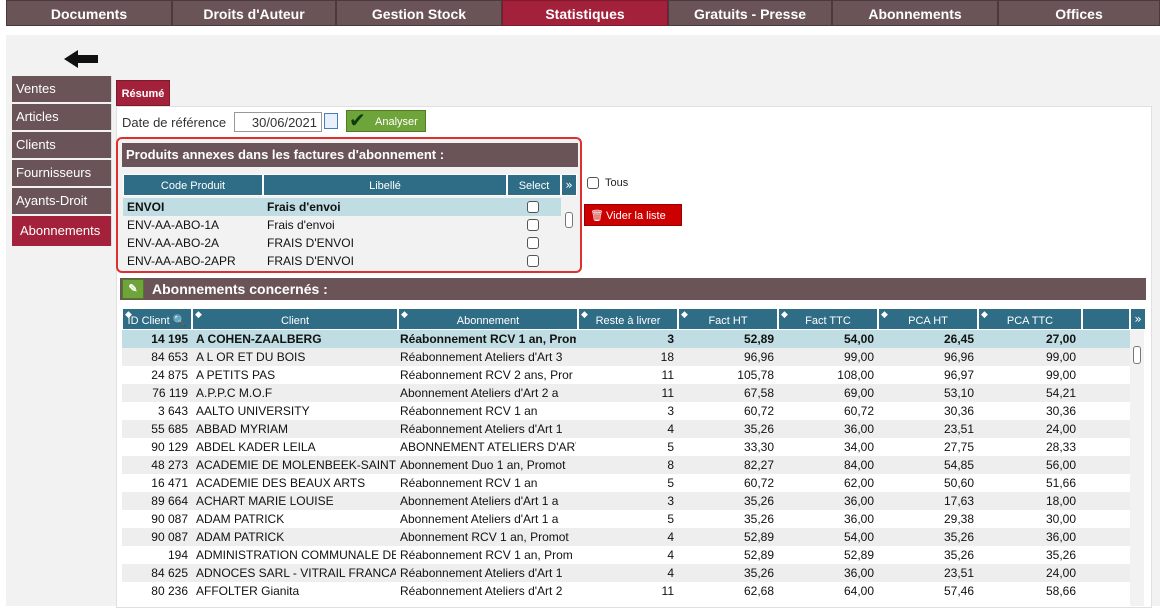  What do you see at coordinates (172, 411) in the screenshot?
I see `cell-id-client: 3 643` at bounding box center [172, 411].